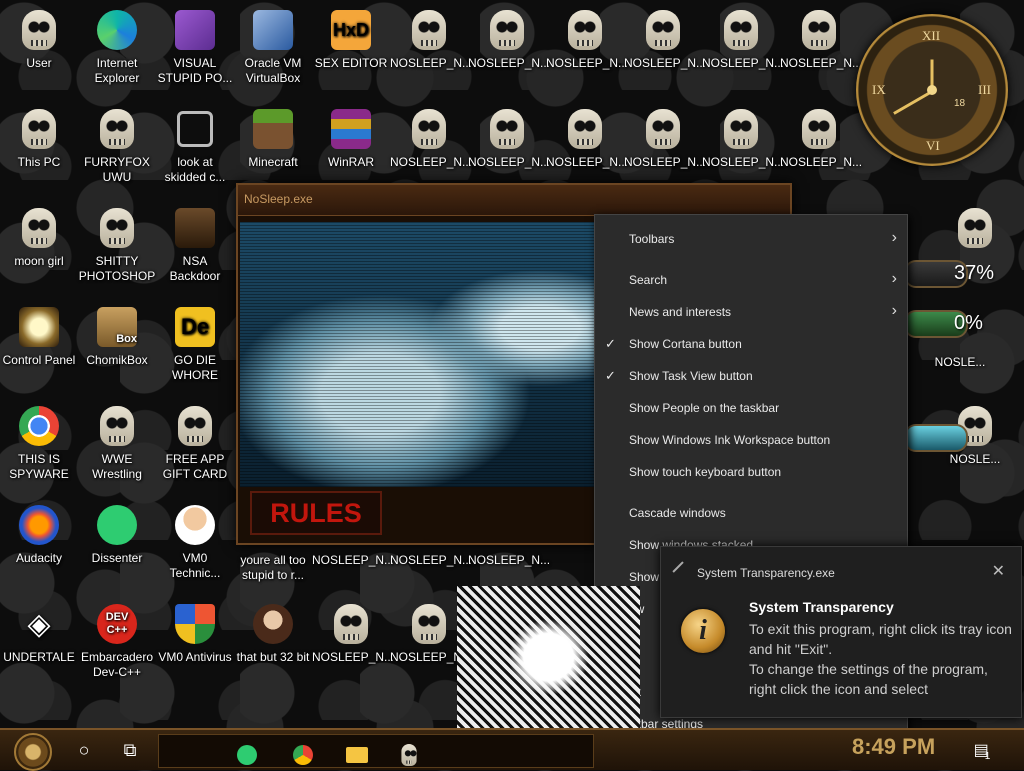 The image size is (1024, 771). What do you see at coordinates (357, 755) in the screenshot?
I see `file-explorer-icon` at bounding box center [357, 755].